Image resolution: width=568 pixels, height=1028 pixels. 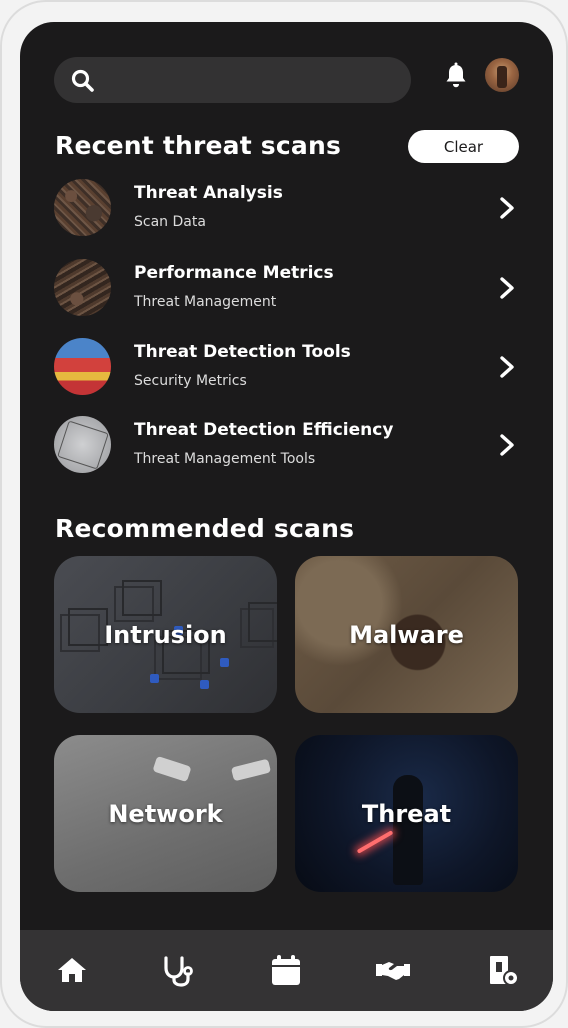 I want to click on stethoscope-icon, so click(x=178, y=971).